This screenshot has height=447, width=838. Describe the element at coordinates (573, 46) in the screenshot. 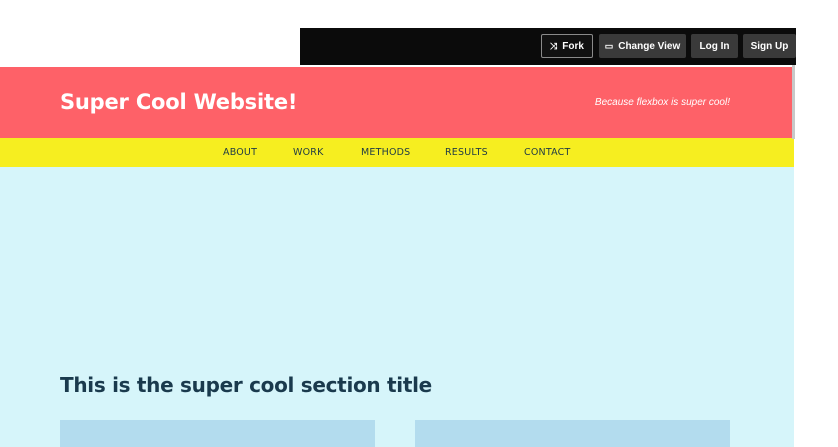

I see `fork-label: Fork` at that location.